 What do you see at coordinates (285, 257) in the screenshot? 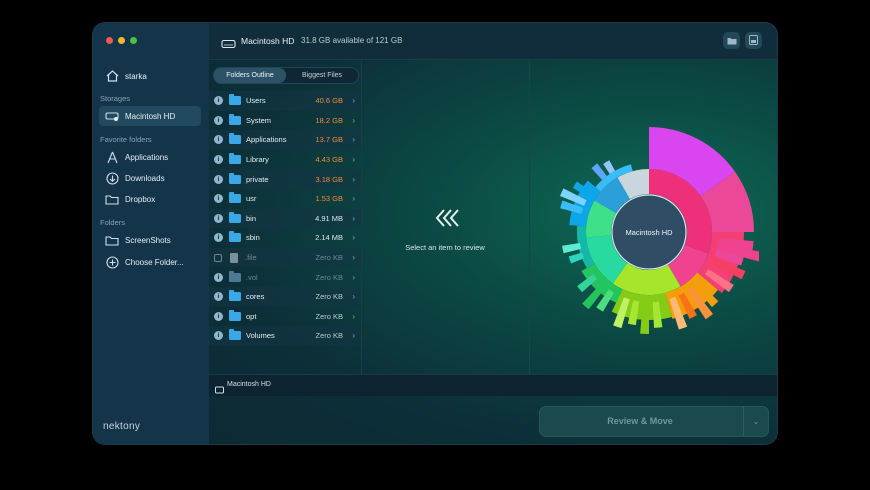
I see `list-item: .file Zero KB ›` at bounding box center [285, 257].